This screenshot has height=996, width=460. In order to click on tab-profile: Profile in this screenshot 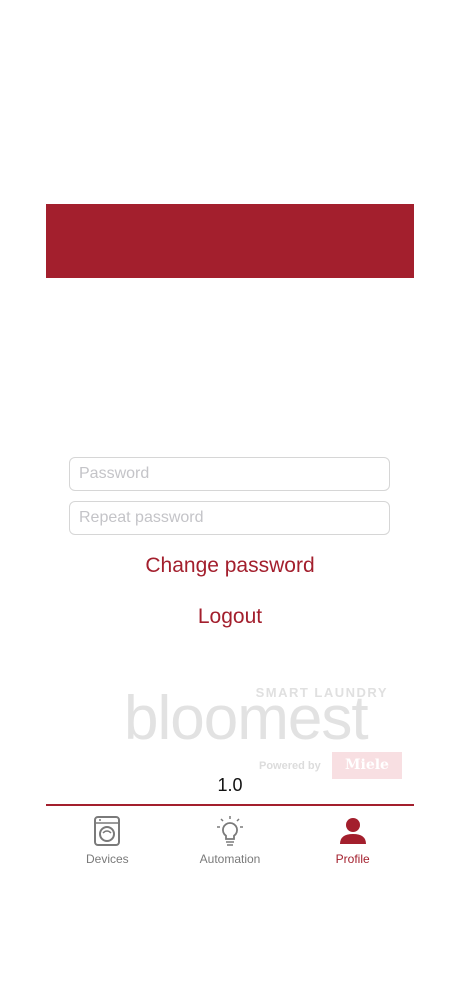, I will do `click(352, 838)`.